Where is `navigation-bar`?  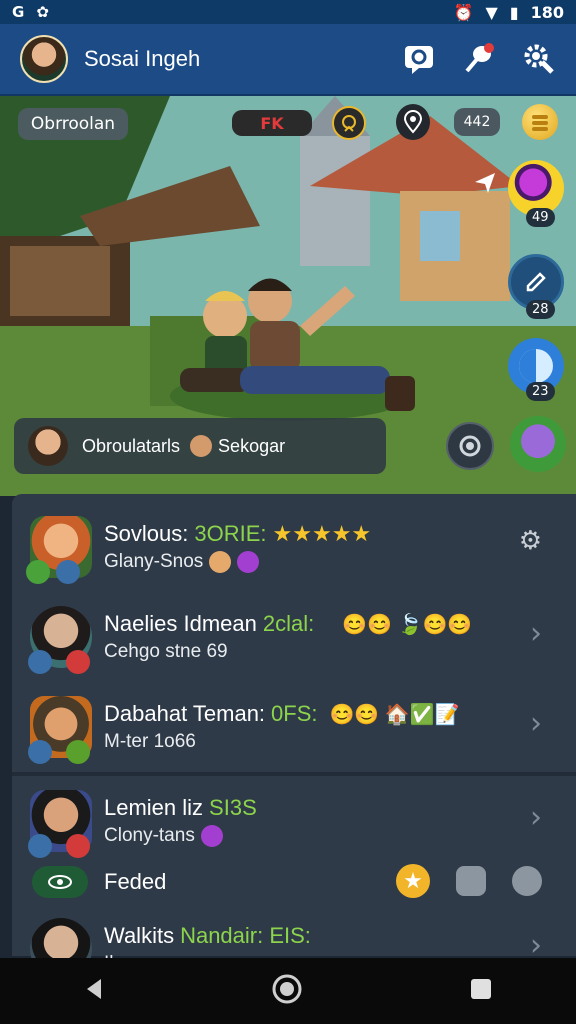 navigation-bar is located at coordinates (288, 991).